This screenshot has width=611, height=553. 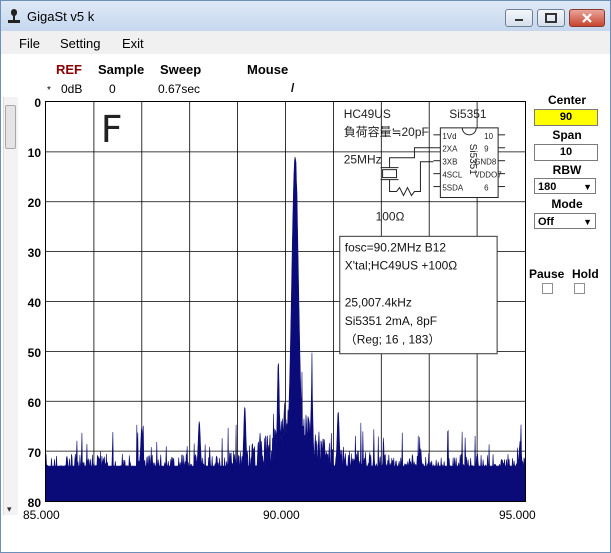 What do you see at coordinates (34, 253) in the screenshot?
I see `y-tick: 30` at bounding box center [34, 253].